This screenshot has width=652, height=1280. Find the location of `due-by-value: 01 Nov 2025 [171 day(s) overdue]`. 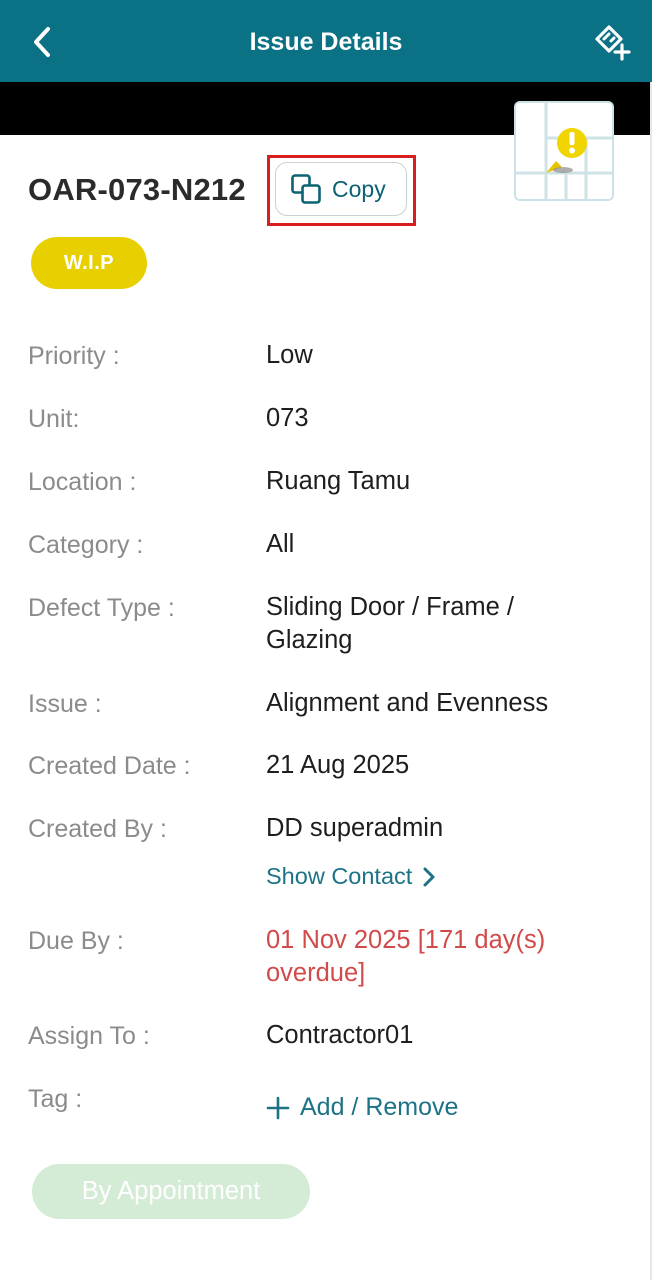

due-by-value: 01 Nov 2025 [171 day(s) overdue] is located at coordinates (406, 956).